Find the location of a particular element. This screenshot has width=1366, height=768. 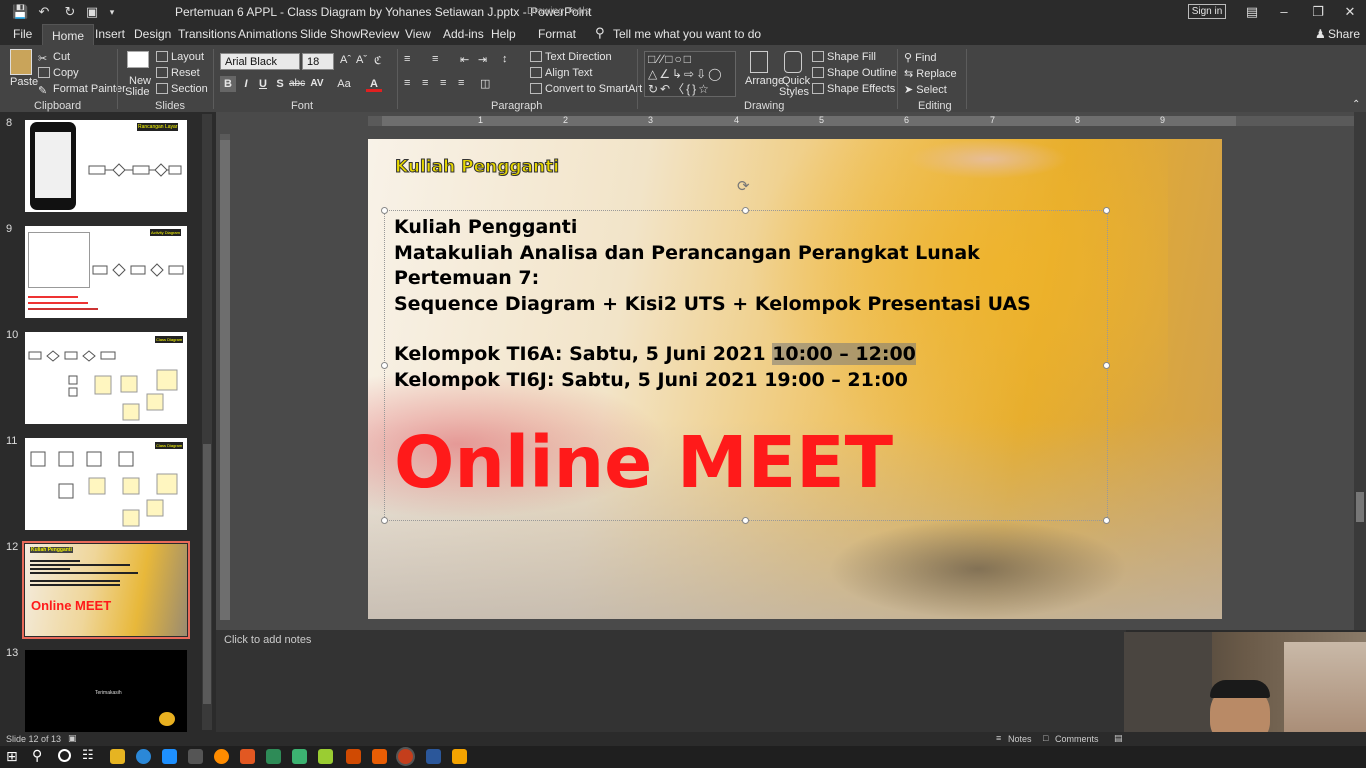

notes-button: Notes is located at coordinates (1020, 739).